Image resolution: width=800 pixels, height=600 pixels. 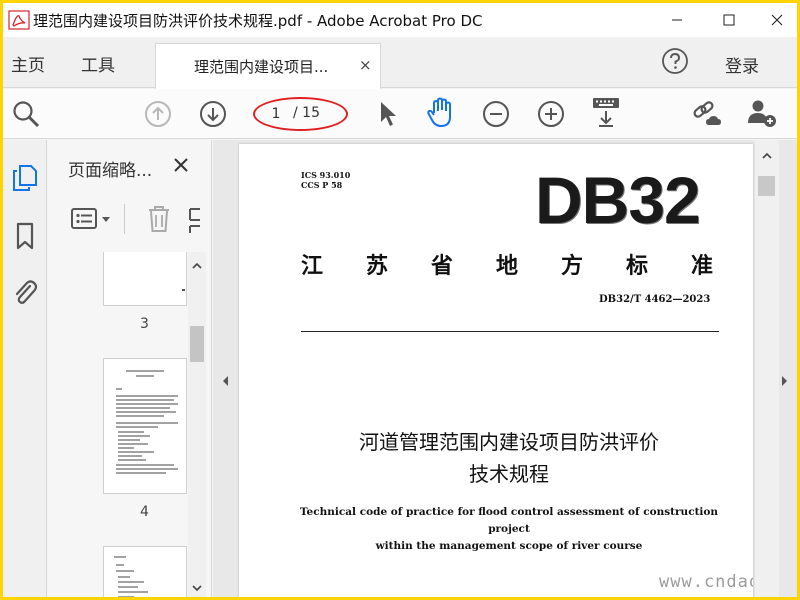 I want to click on cursor-arrow-icon, so click(x=388, y=114).